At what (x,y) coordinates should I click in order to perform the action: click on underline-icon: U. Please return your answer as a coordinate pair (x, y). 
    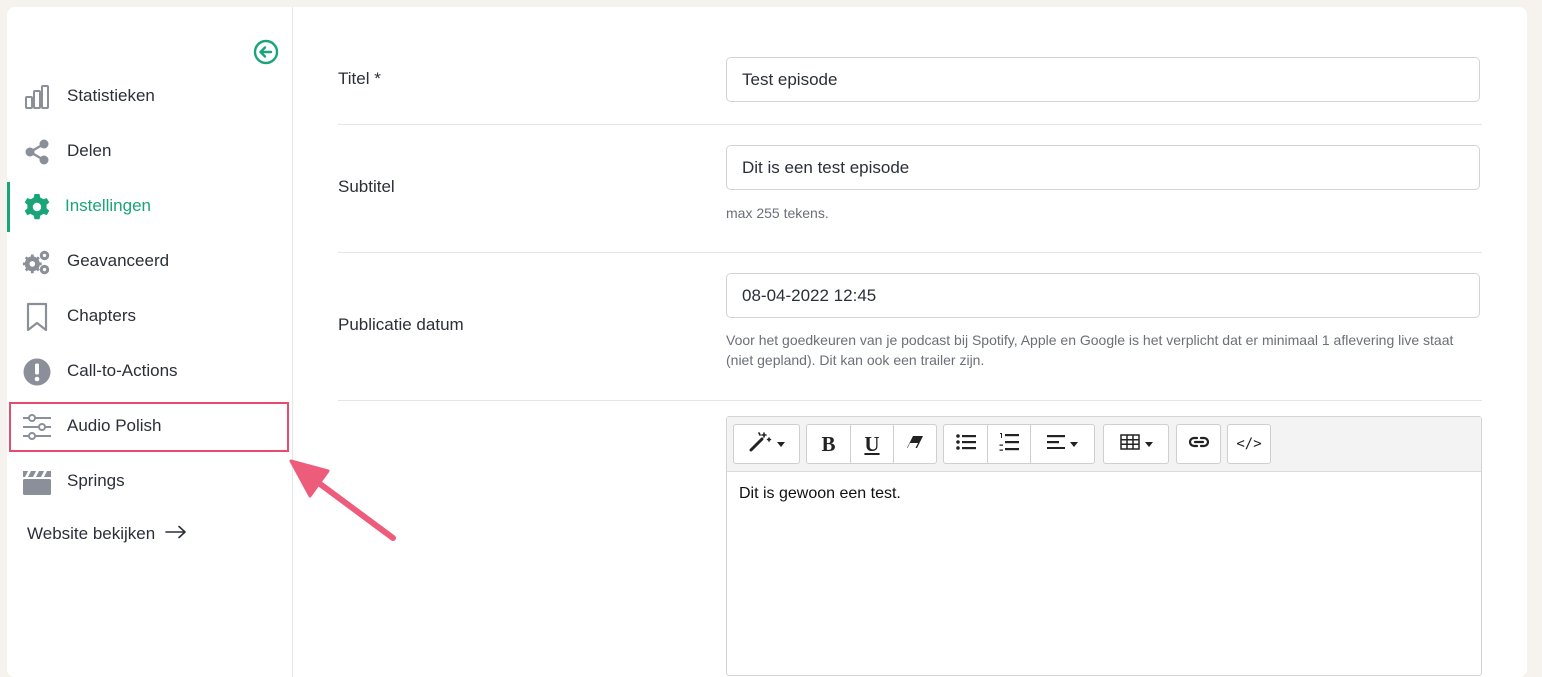
    Looking at the image, I should click on (872, 443).